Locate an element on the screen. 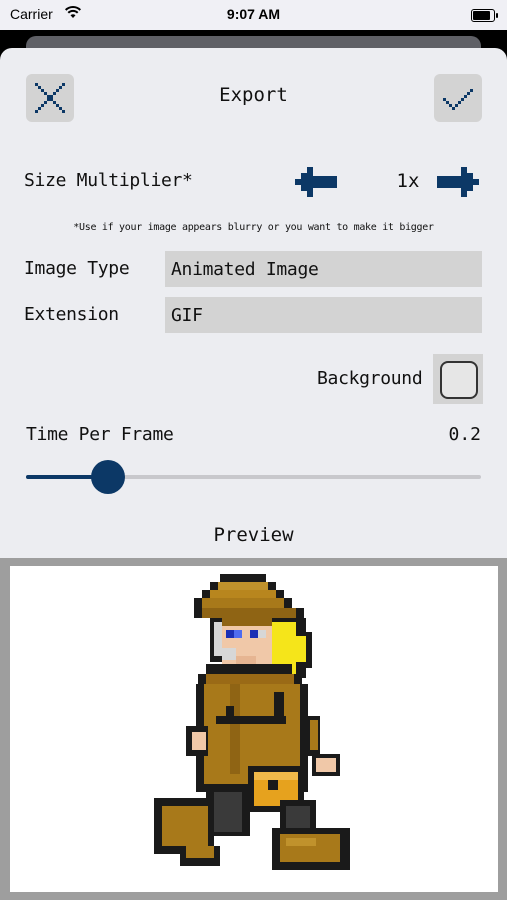 The width and height of the screenshot is (507, 900). arrow-right-icon is located at coordinates (458, 182).